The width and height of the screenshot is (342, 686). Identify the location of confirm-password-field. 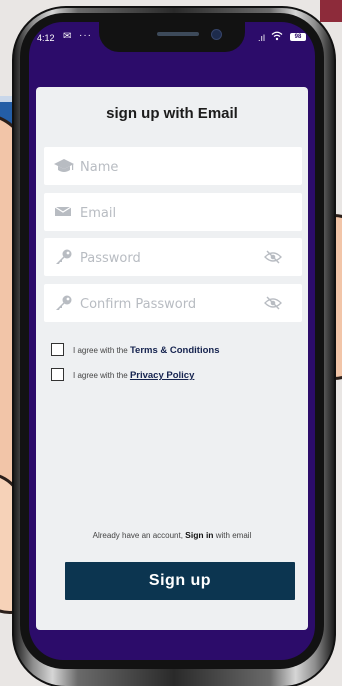
(173, 303).